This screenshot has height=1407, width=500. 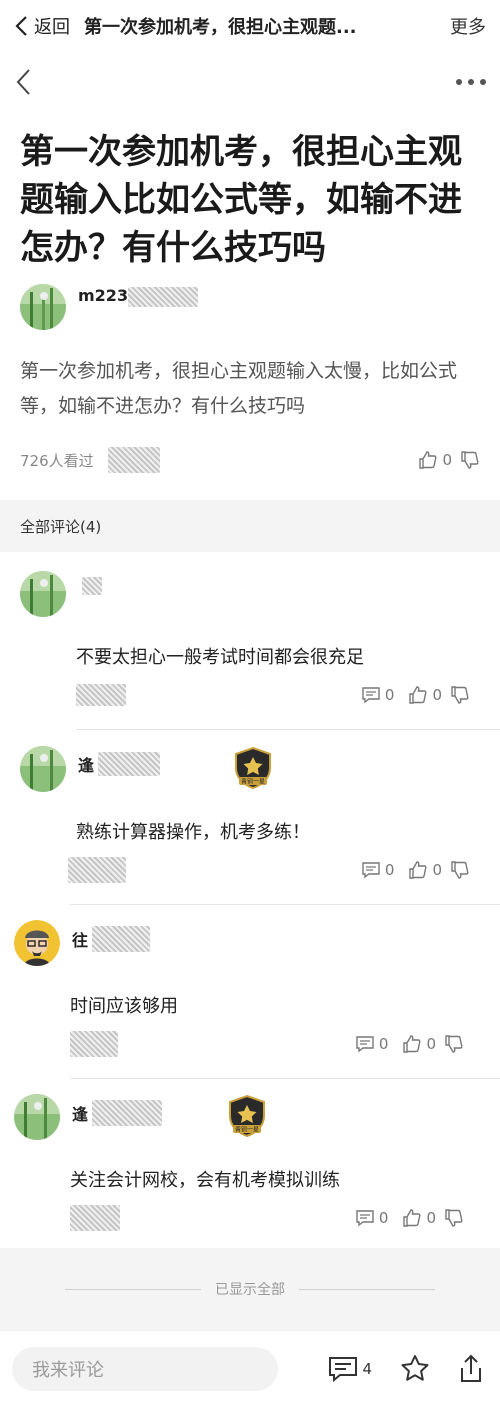 What do you see at coordinates (124, 1006) in the screenshot?
I see `comment-text: 时间应该够用` at bounding box center [124, 1006].